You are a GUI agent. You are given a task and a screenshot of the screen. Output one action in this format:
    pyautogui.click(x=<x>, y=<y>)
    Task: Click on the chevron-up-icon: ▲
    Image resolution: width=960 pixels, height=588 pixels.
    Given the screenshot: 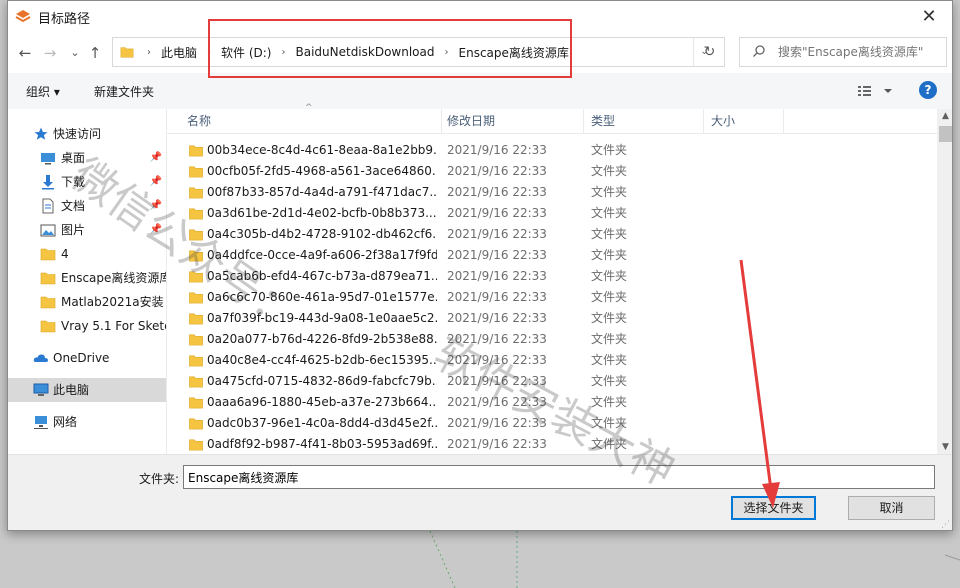 What is the action you would take?
    pyautogui.click(x=945, y=116)
    